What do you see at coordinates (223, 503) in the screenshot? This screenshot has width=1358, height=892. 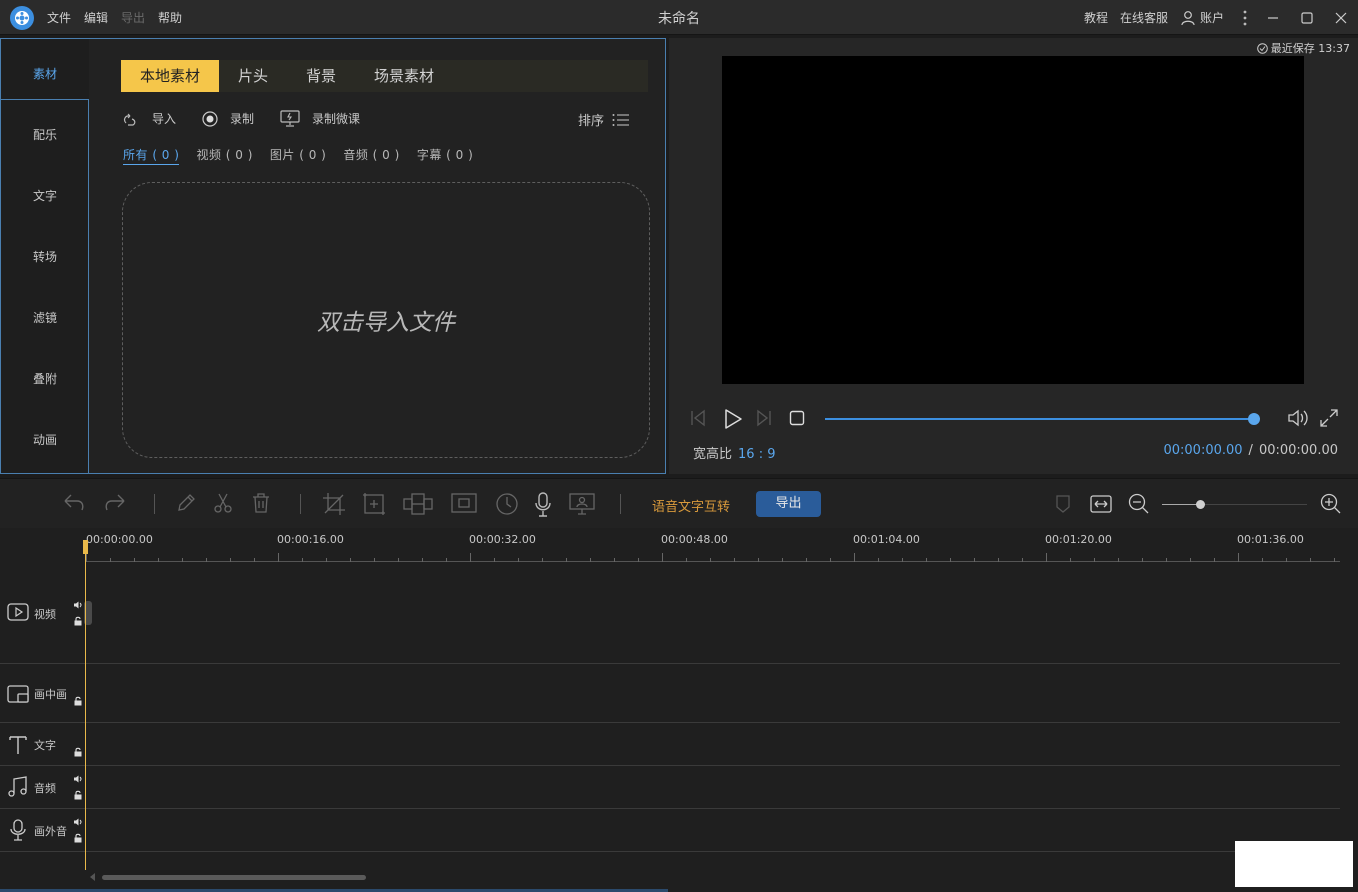 I see `split-button` at bounding box center [223, 503].